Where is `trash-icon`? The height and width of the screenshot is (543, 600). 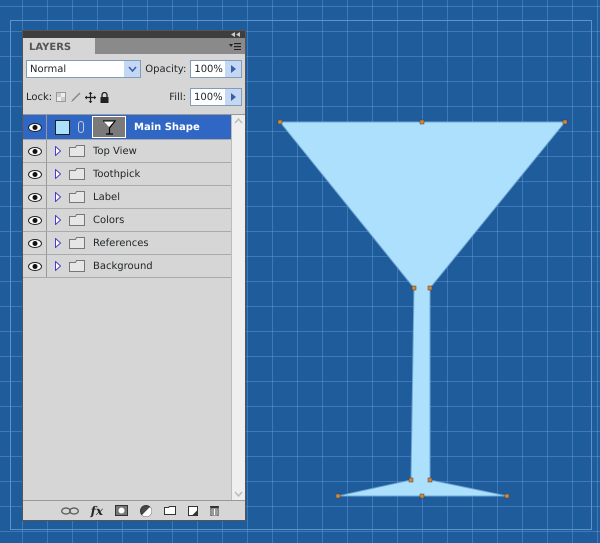 trash-icon is located at coordinates (214, 510).